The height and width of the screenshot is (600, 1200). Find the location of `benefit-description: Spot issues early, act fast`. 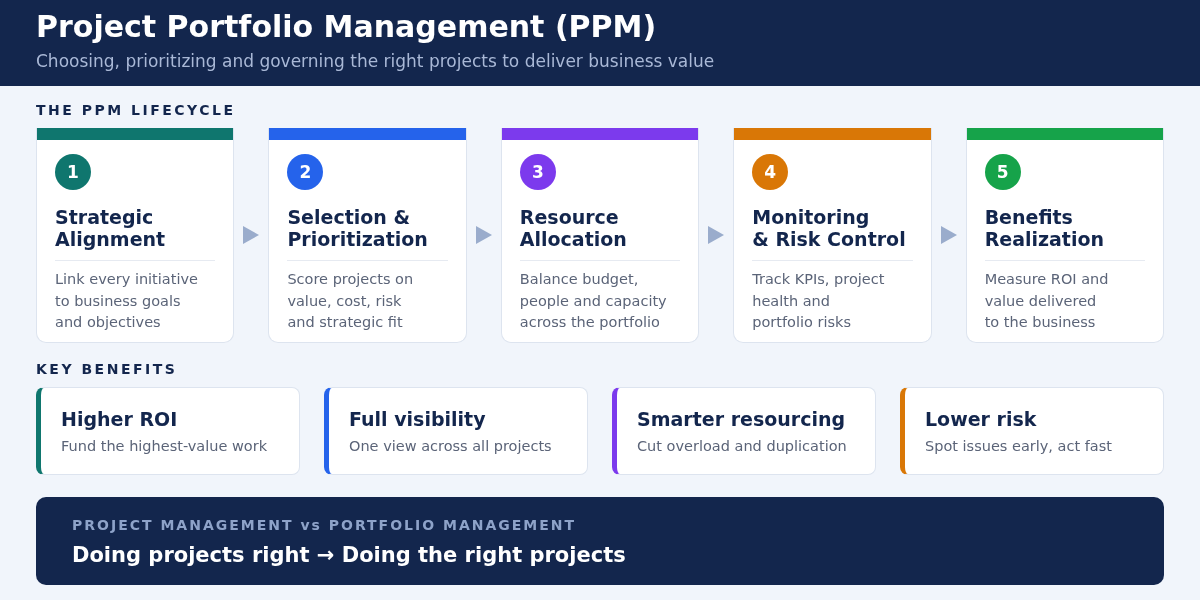

benefit-description: Spot issues early, act fast is located at coordinates (1019, 445).